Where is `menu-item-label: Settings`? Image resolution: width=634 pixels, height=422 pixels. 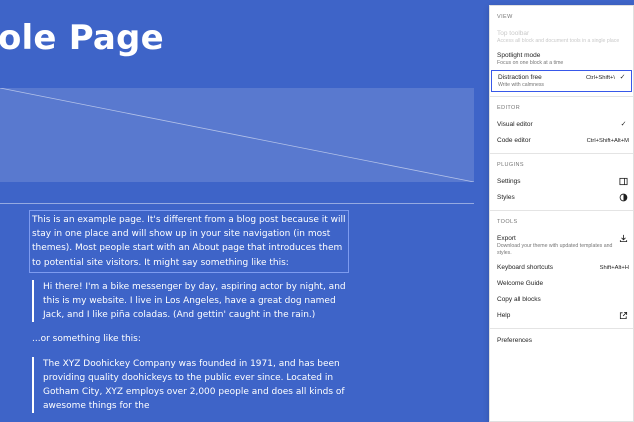
menu-item-label: Settings is located at coordinates (509, 181).